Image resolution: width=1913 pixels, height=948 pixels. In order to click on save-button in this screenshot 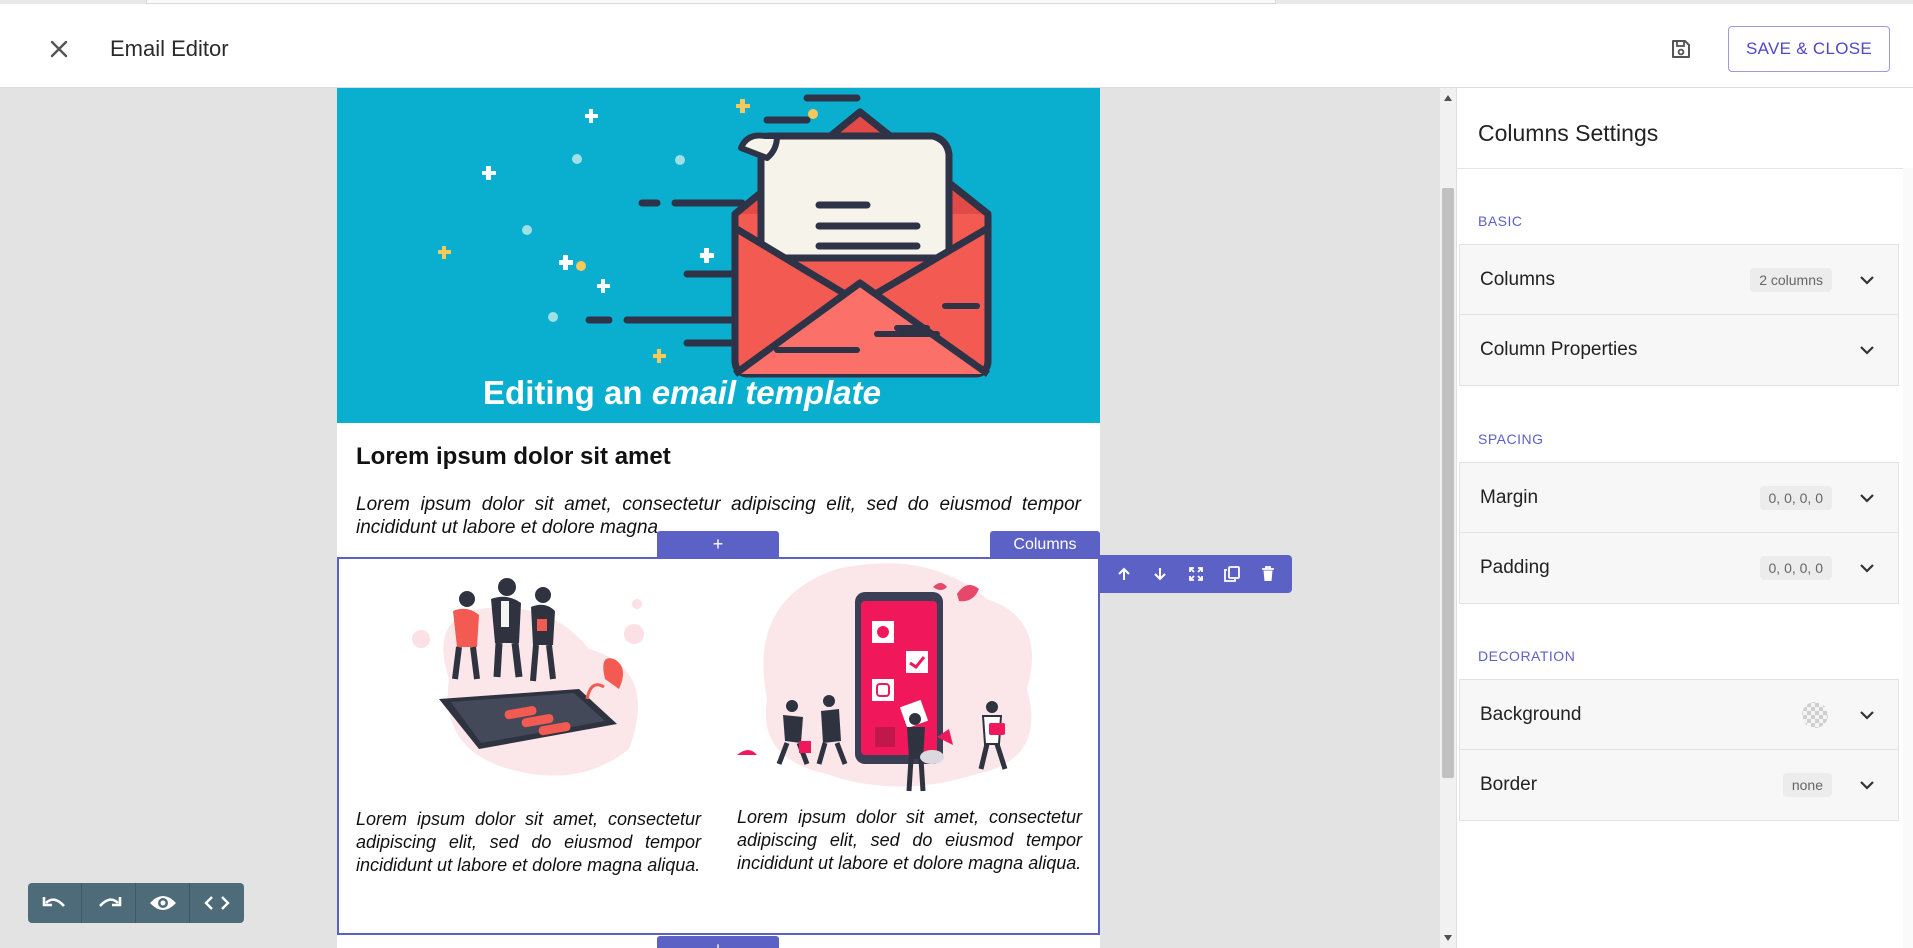, I will do `click(1681, 49)`.